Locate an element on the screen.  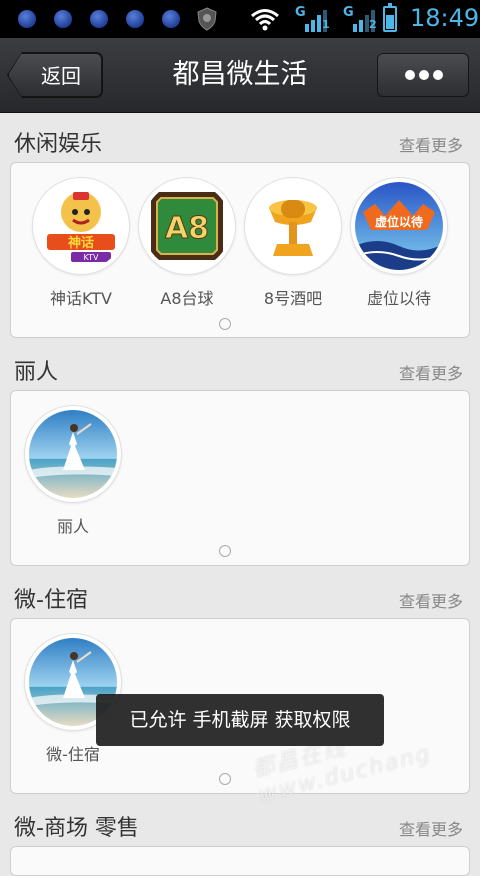
section-header: 微-商场 零售 查看更多 is located at coordinates (240, 826).